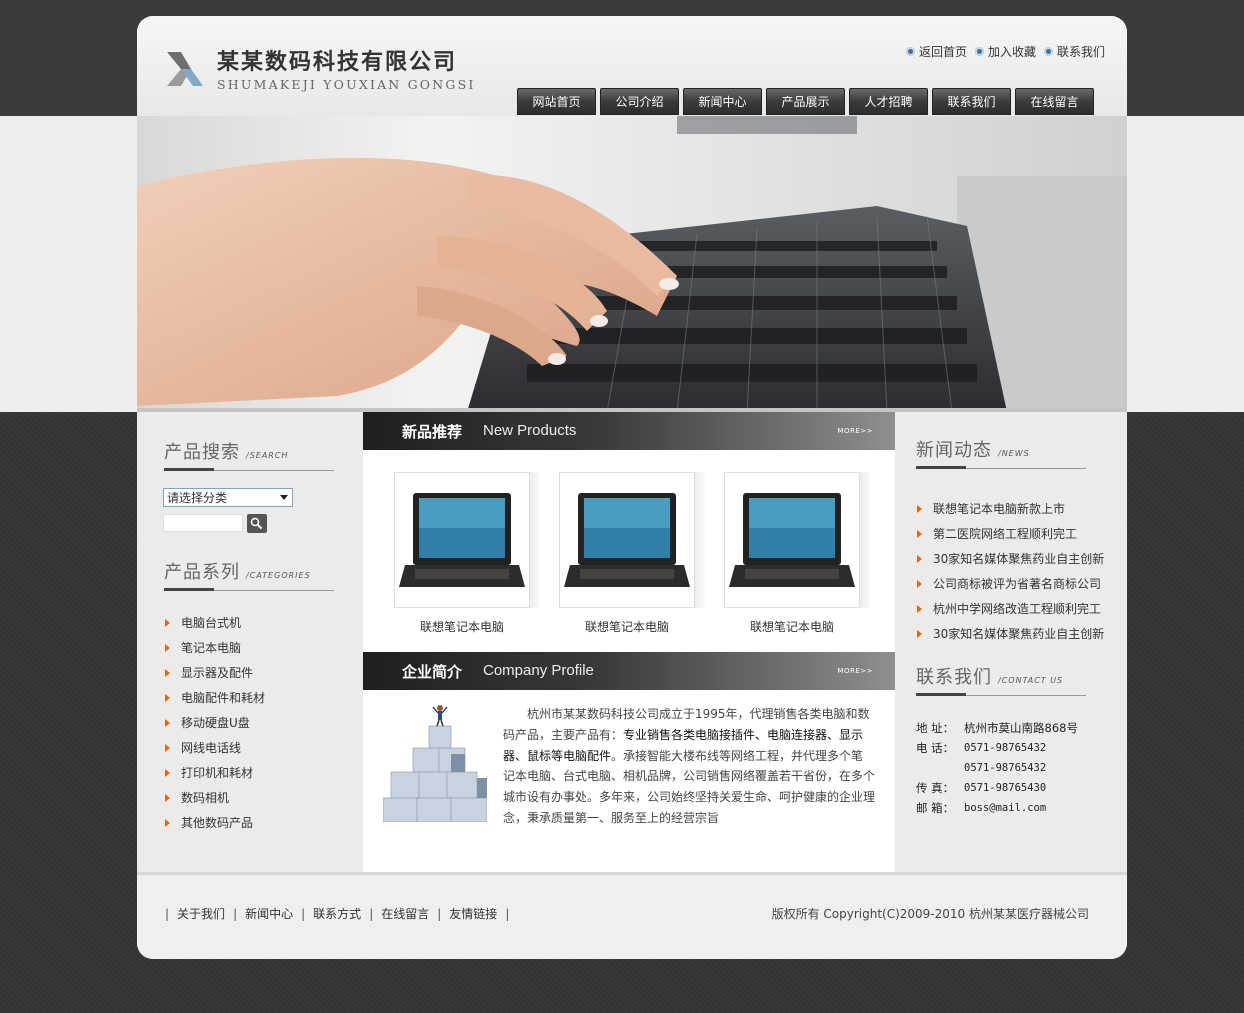  I want to click on category-item: 打印机和耗材, so click(215, 772).